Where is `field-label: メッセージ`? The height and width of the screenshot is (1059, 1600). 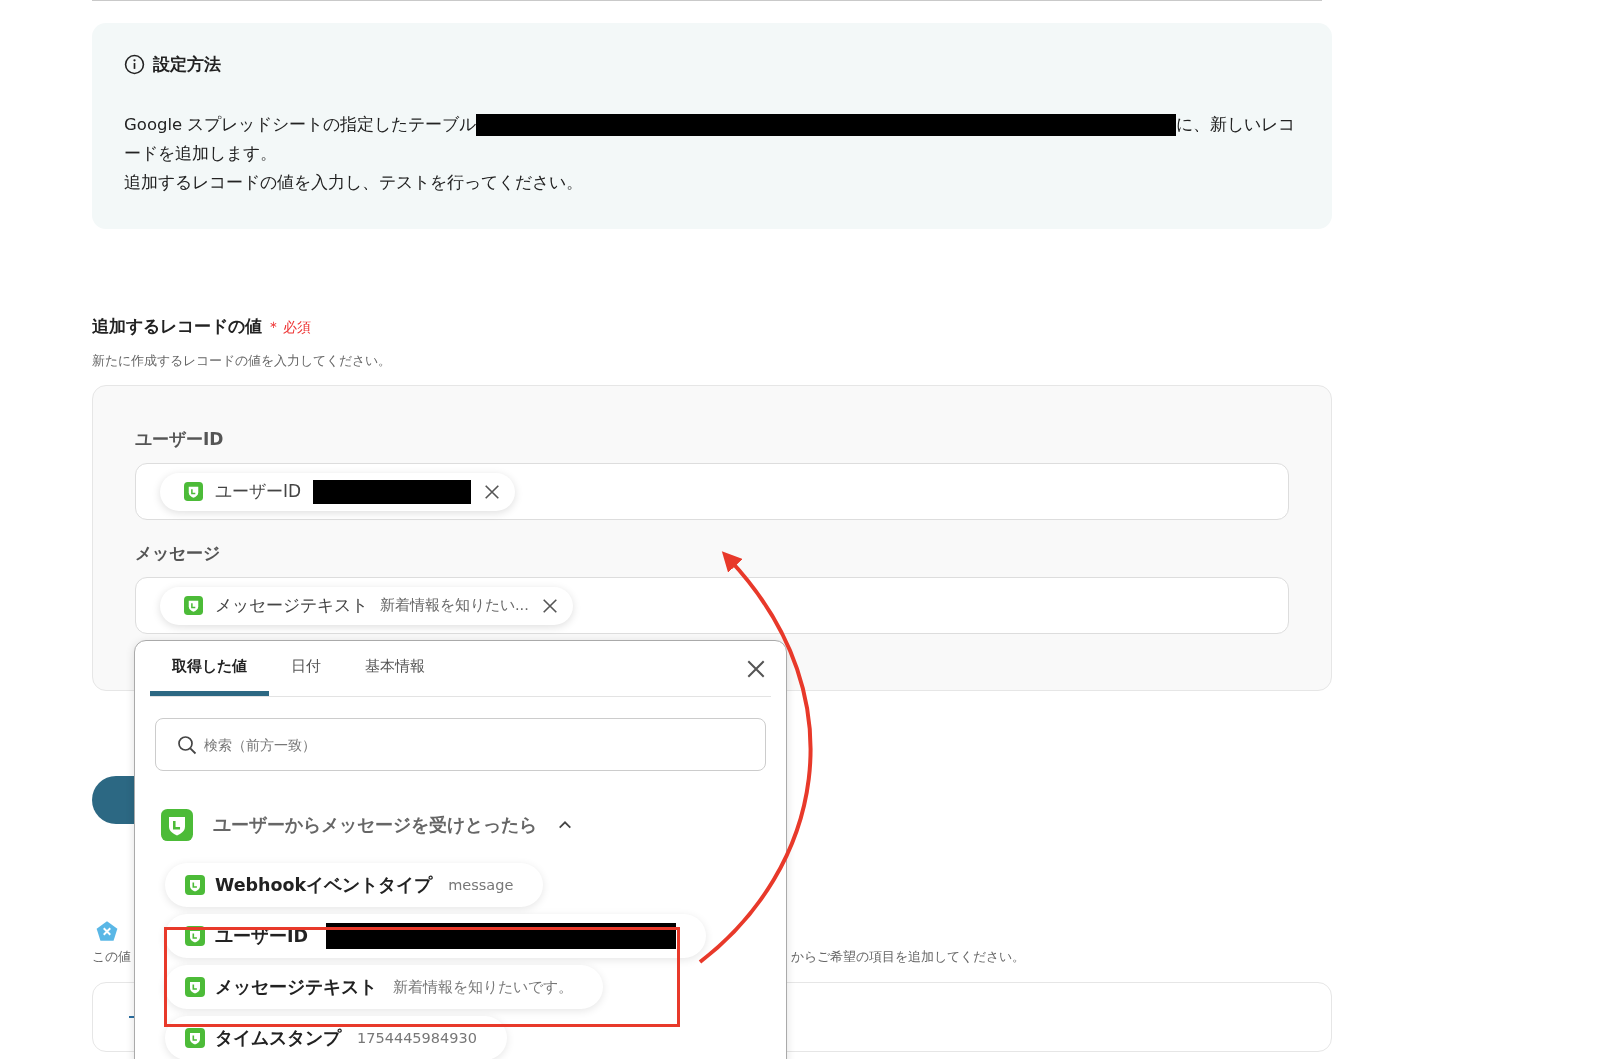
field-label: メッセージ is located at coordinates (178, 553).